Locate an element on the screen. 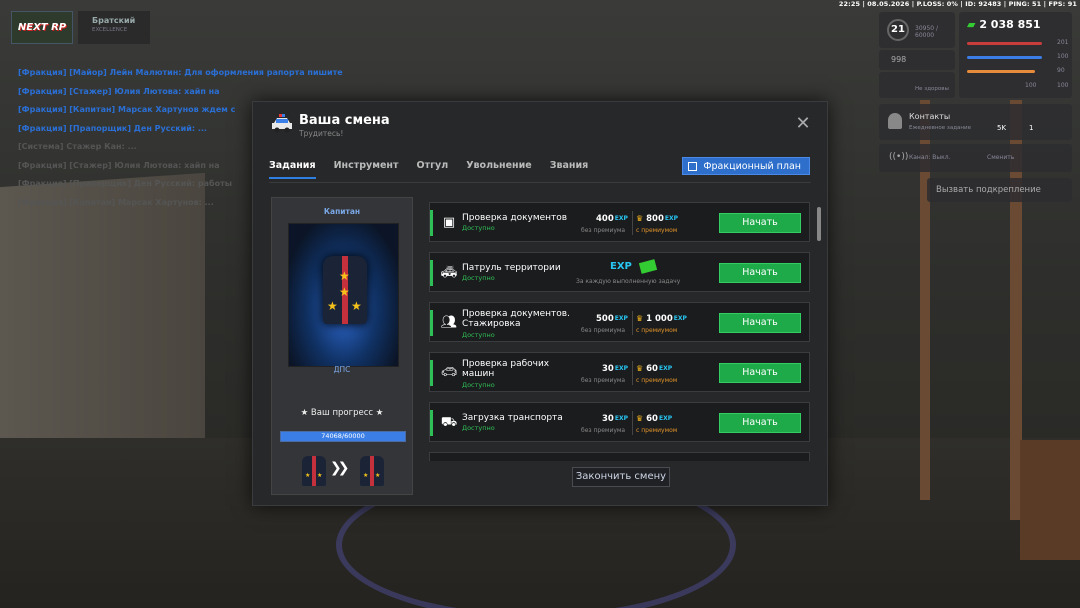 This screenshot has width=1080, height=608. progress-text: 74068/60000 is located at coordinates (343, 436).